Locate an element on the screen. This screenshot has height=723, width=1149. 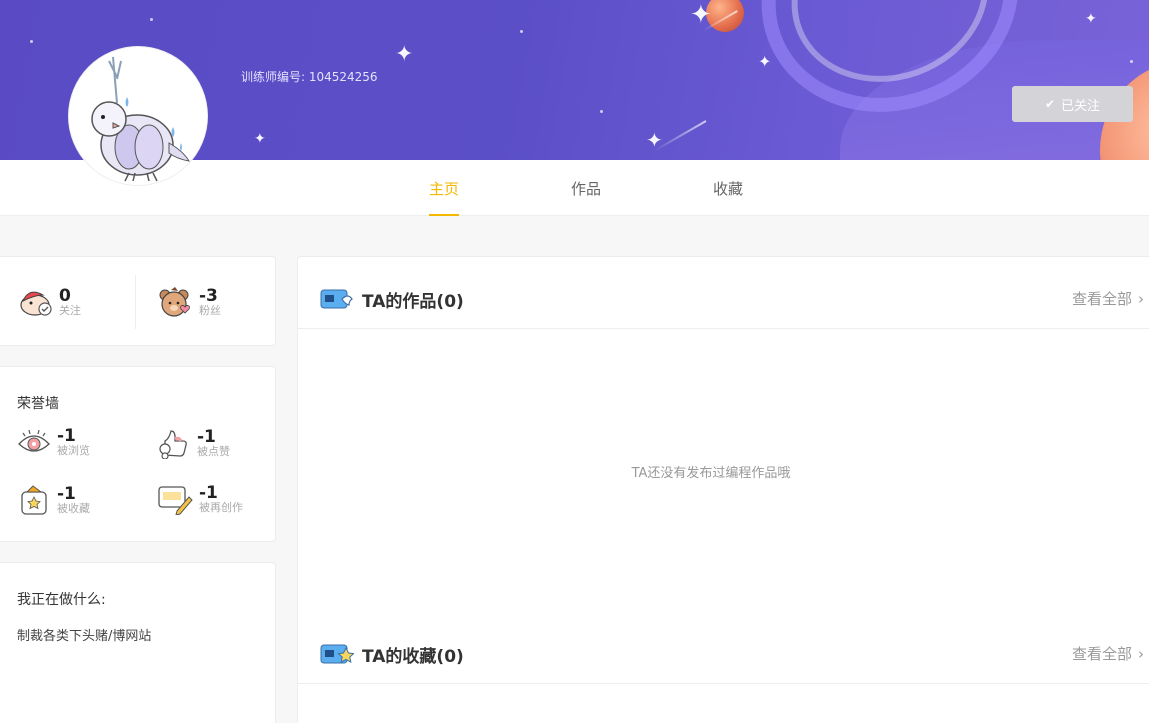
following-stat: 0 关注 is located at coordinates (50, 302).